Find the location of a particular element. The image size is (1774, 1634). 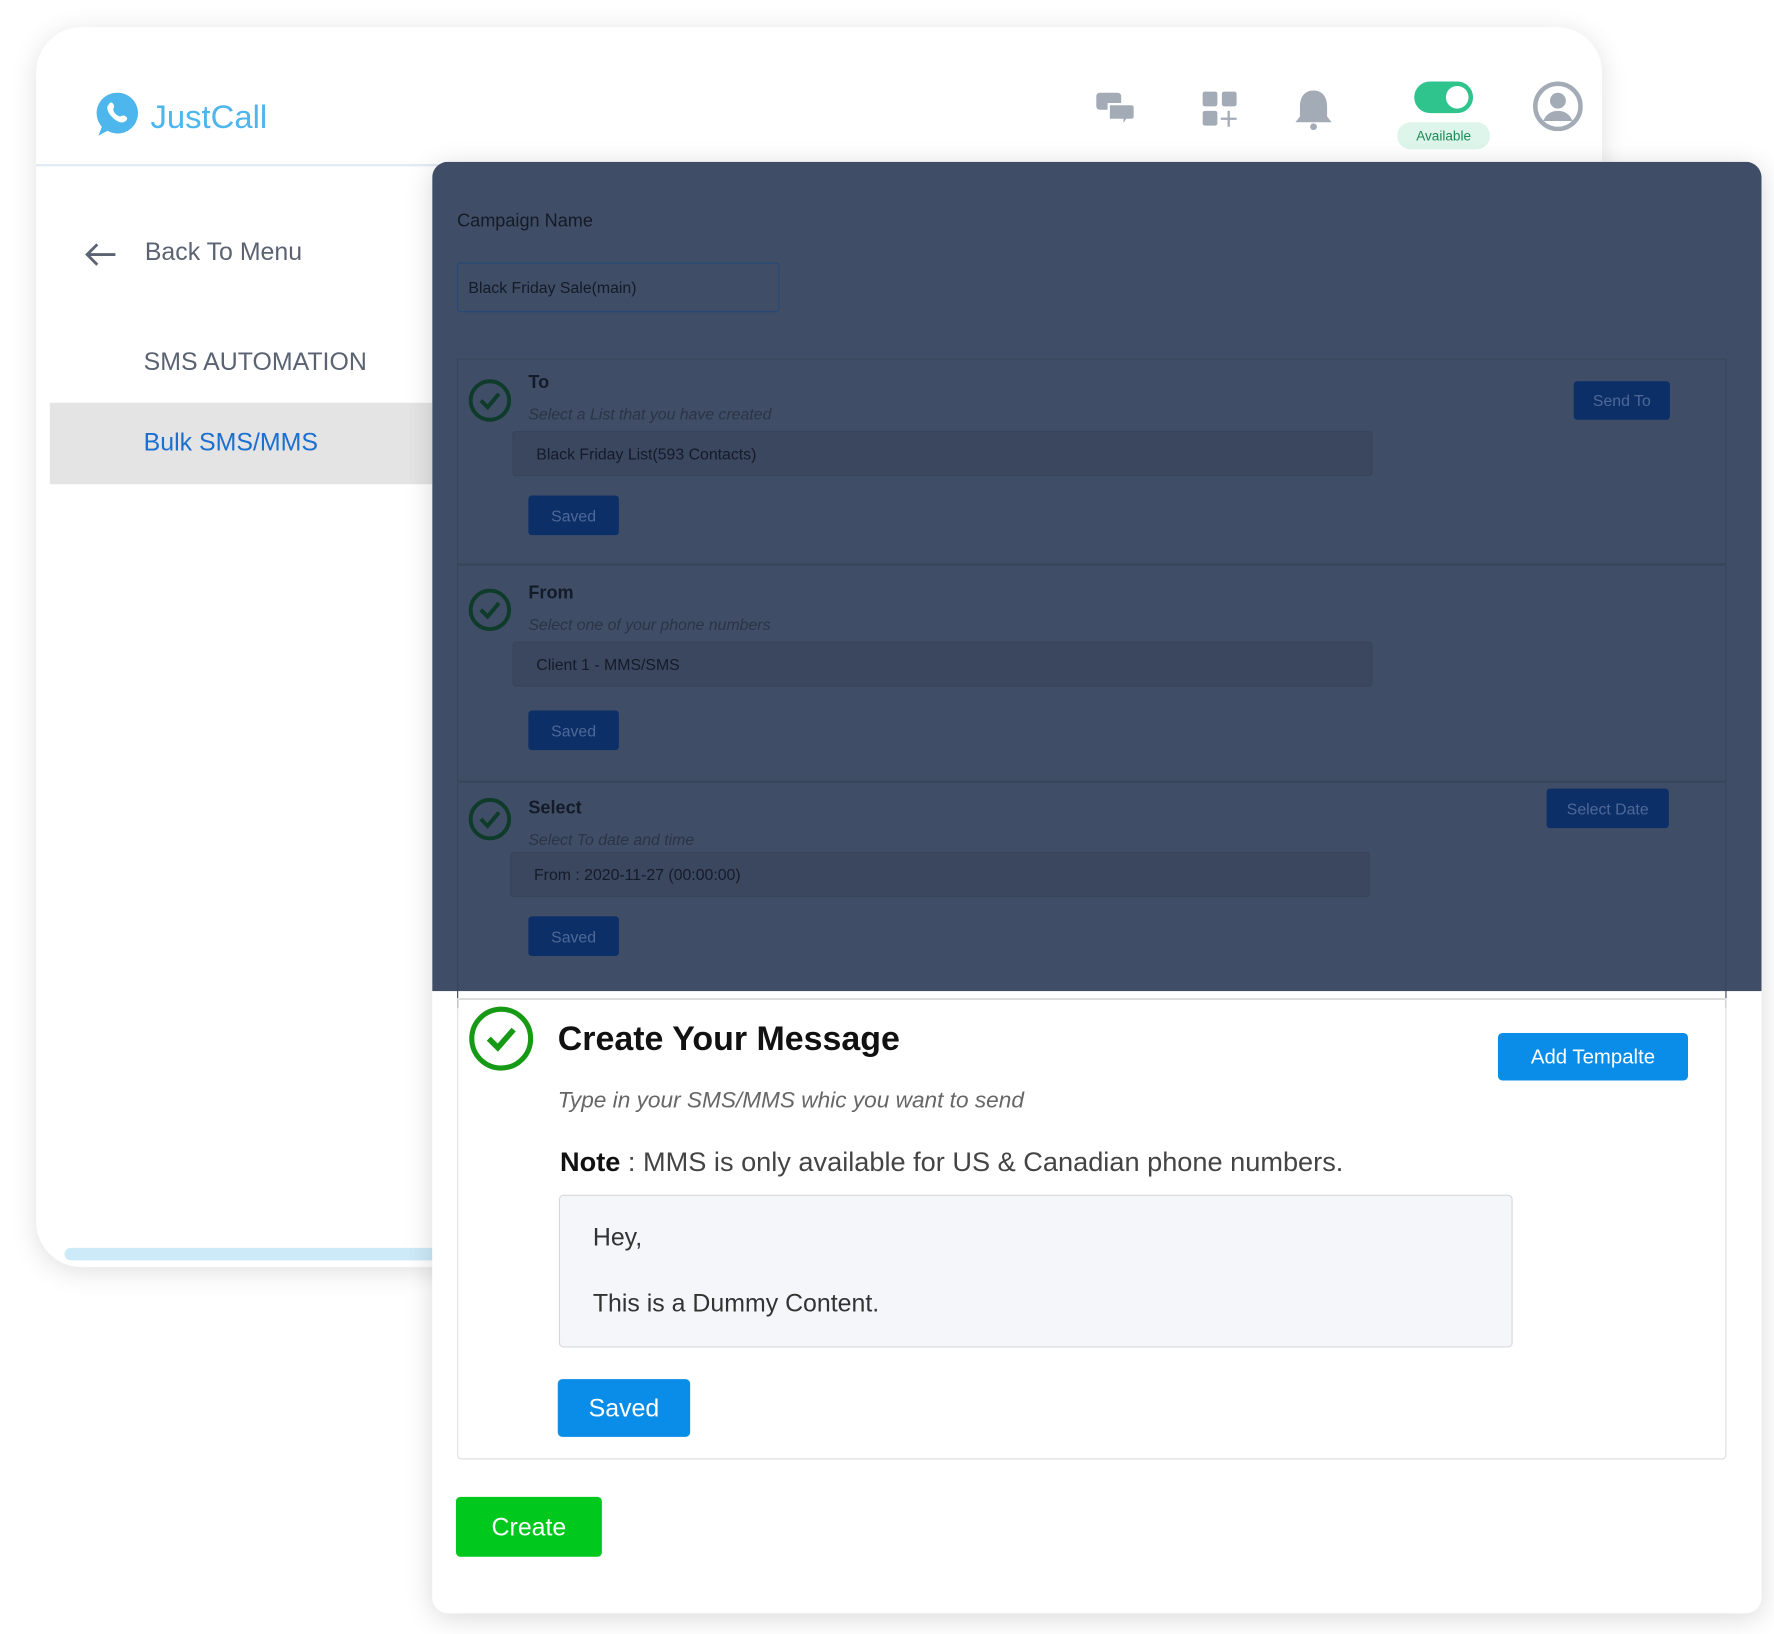

create-button: Create is located at coordinates (528, 1526).